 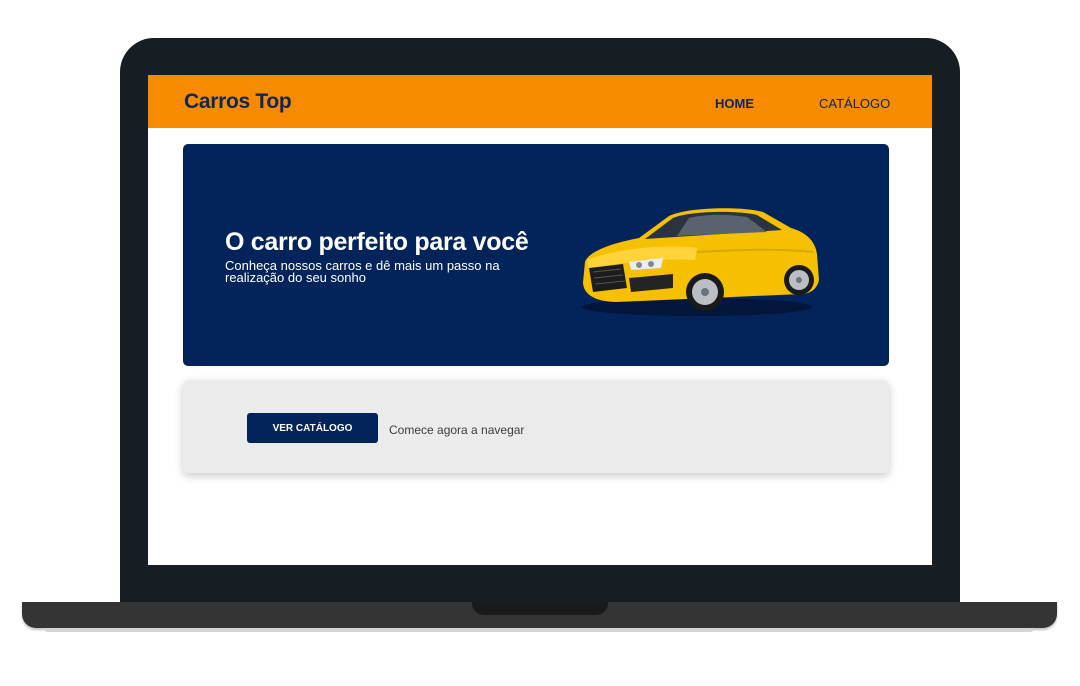 I want to click on view-catalog-button: VER CATÁLOGO, so click(x=312, y=428).